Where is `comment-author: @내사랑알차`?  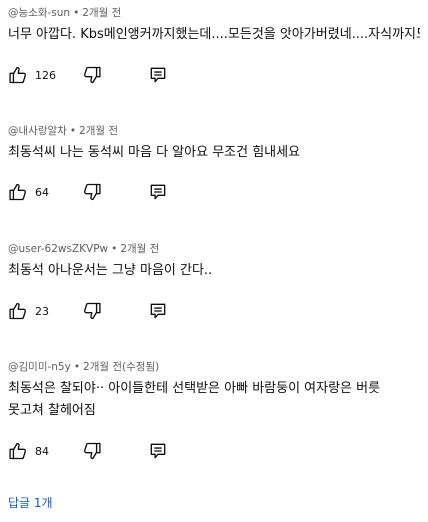
comment-author: @내사랑알차 is located at coordinates (37, 131).